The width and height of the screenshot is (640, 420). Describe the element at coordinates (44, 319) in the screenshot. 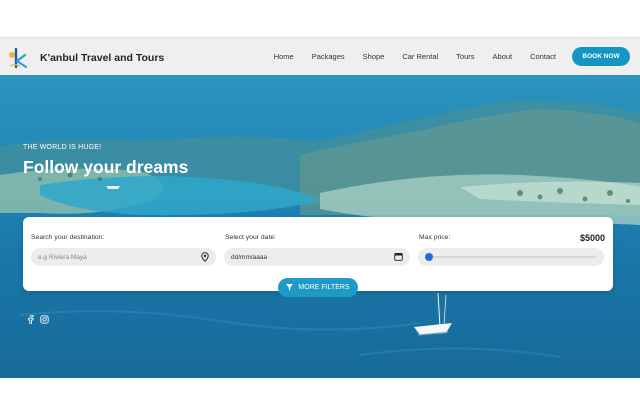

I see `instagram-icon` at that location.